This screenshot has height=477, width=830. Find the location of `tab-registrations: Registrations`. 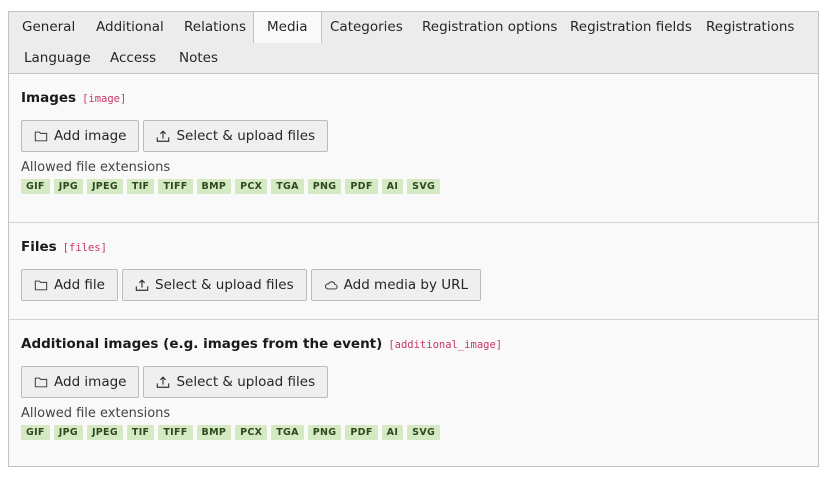

tab-registrations: Registrations is located at coordinates (750, 27).